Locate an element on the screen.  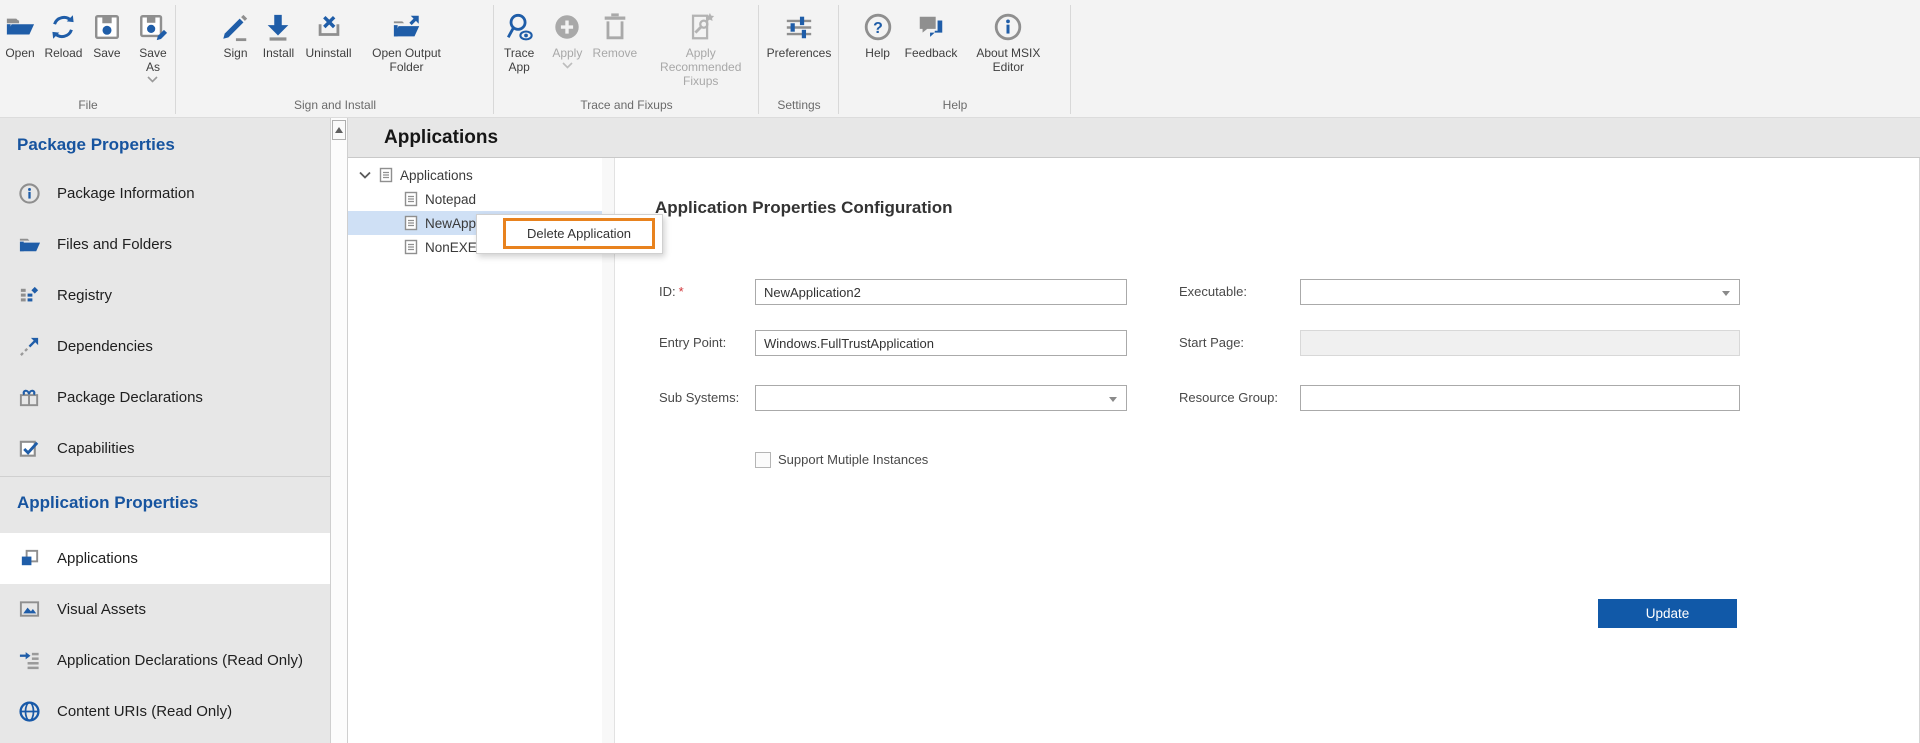
about-msix-editor-button: About MSIX Editor is located at coordinates (1008, 40).